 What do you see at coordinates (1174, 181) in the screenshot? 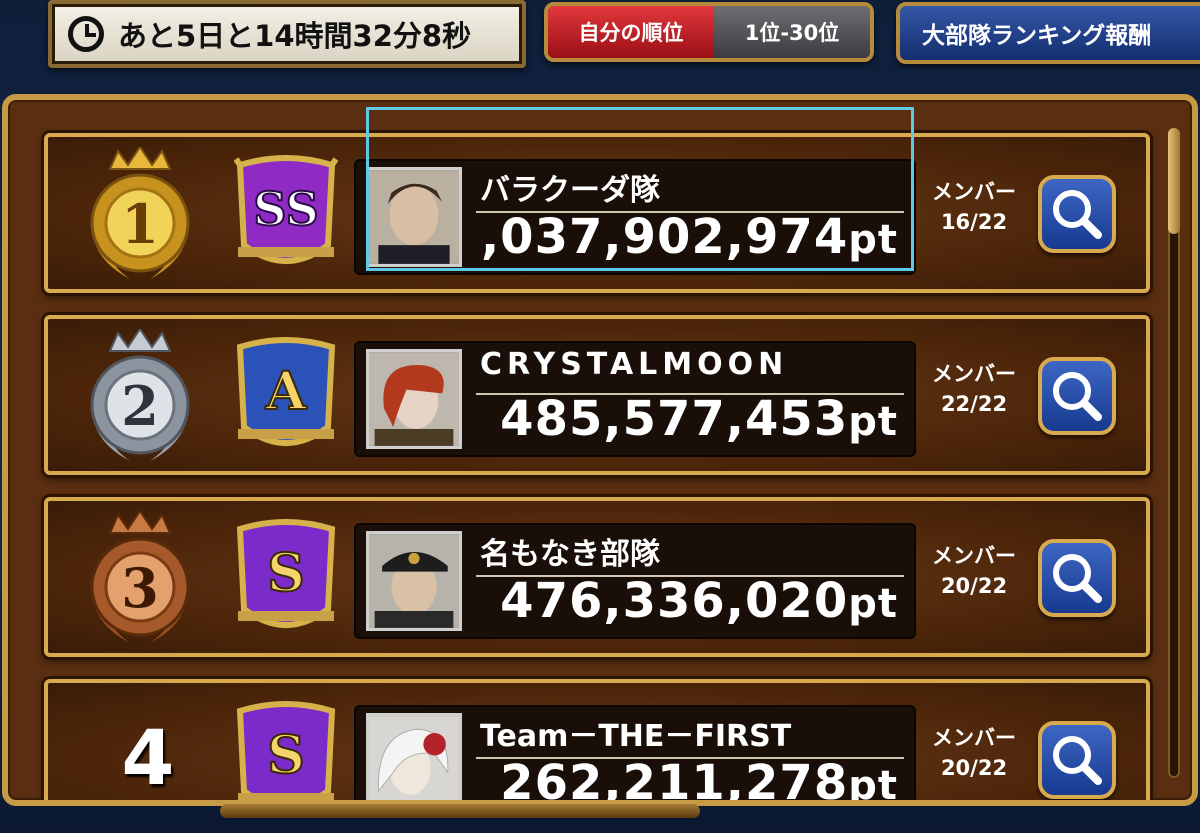
I see `scrollbar-thumb` at bounding box center [1174, 181].